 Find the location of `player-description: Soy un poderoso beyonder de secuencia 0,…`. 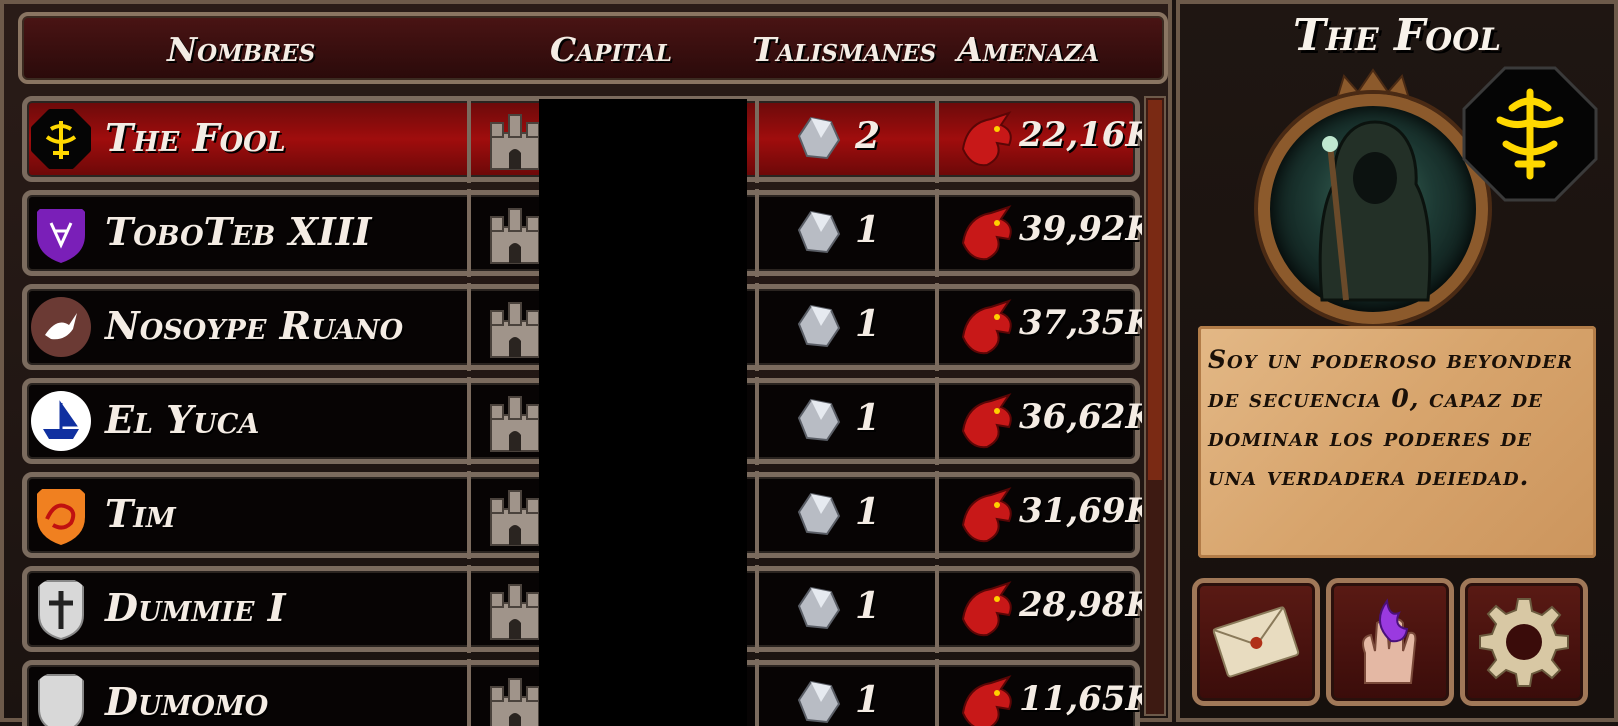

player-description: Soy un poderoso beyonder de secuencia 0,… is located at coordinates (1390, 418).